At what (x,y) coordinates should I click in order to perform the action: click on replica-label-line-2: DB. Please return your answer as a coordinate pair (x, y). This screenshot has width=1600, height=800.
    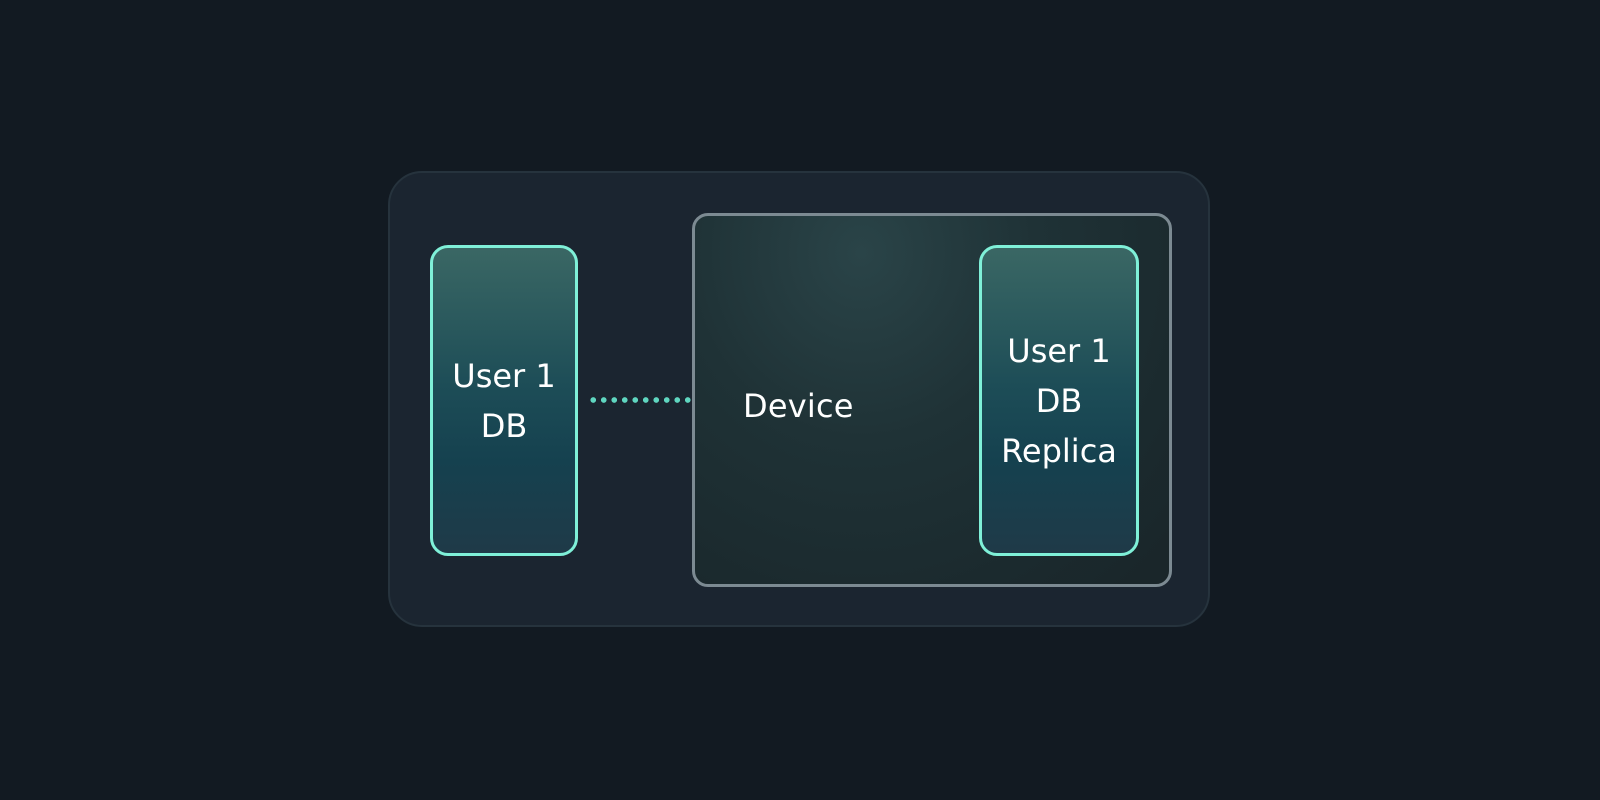
    Looking at the image, I should click on (1059, 400).